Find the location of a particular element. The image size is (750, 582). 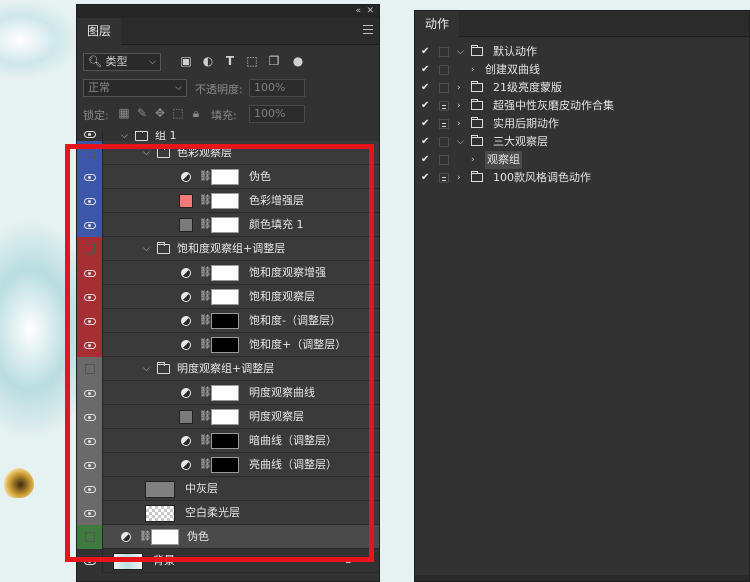

layer-row-sat-minus: ⛓ 饱和度-（调整层） is located at coordinates (228, 321).